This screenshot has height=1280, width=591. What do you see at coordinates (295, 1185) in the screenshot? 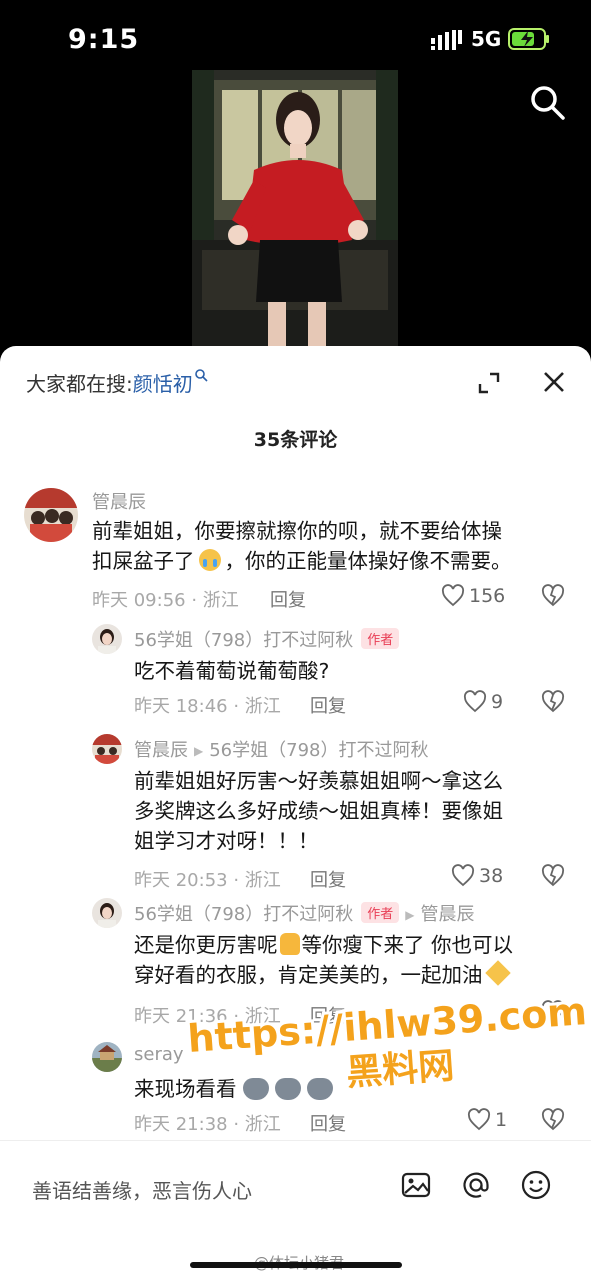
I see `comment-input-bar: 善语结善缘，恶言伤人心` at bounding box center [295, 1185].